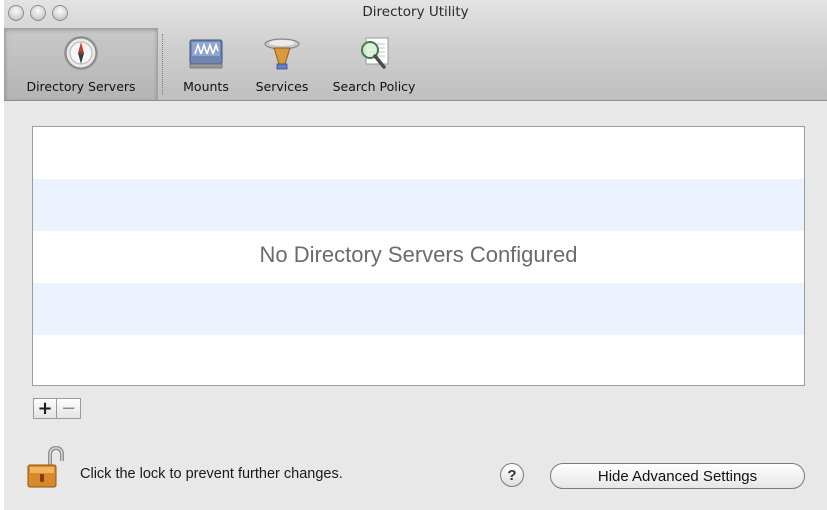 The height and width of the screenshot is (510, 827). I want to click on toolbar-mounts: Mounts, so click(206, 64).